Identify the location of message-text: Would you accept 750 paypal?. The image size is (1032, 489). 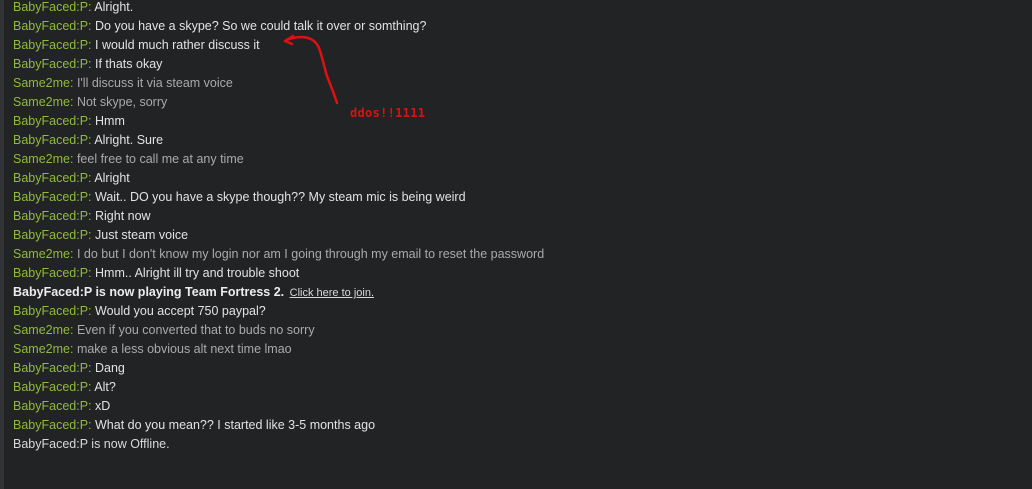
(180, 311).